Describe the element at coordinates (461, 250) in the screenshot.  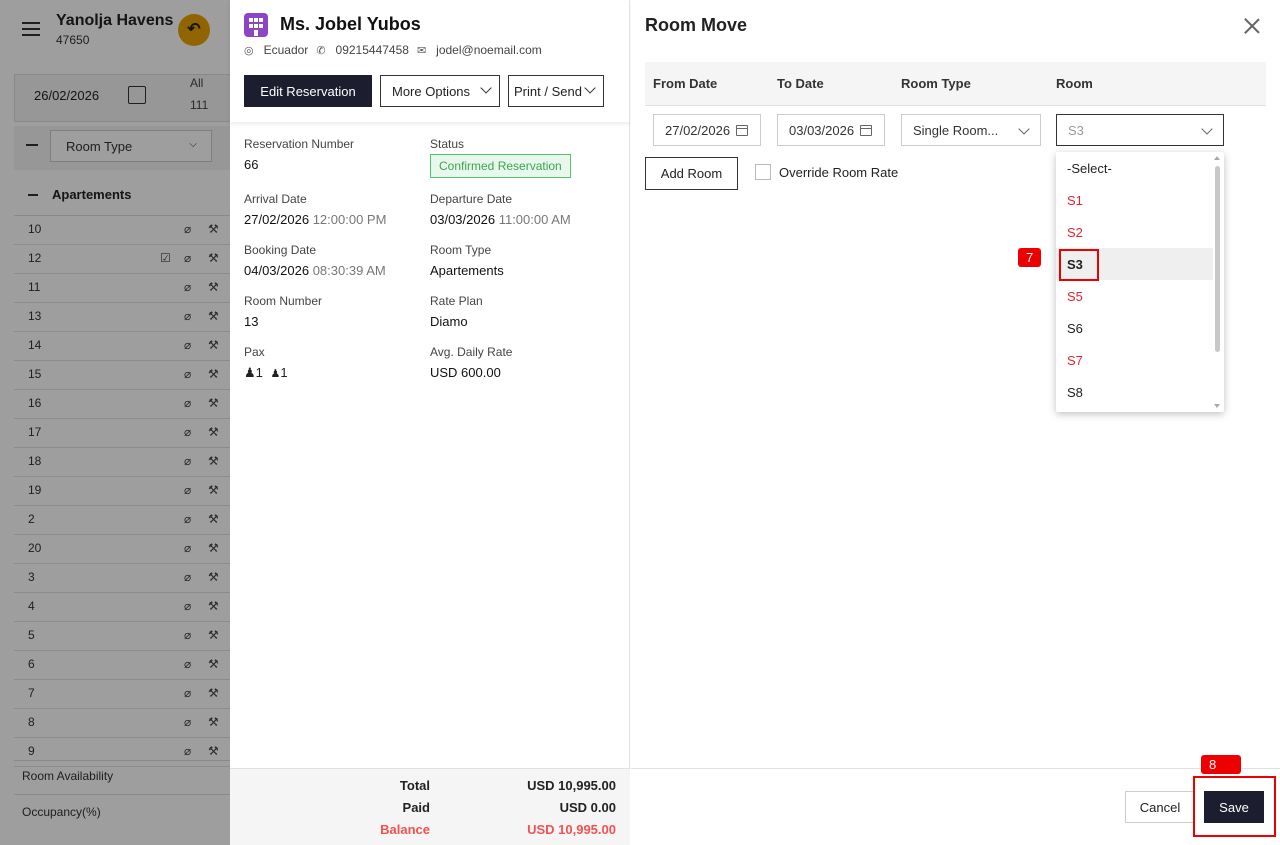
I see `field-label: Room Type` at that location.